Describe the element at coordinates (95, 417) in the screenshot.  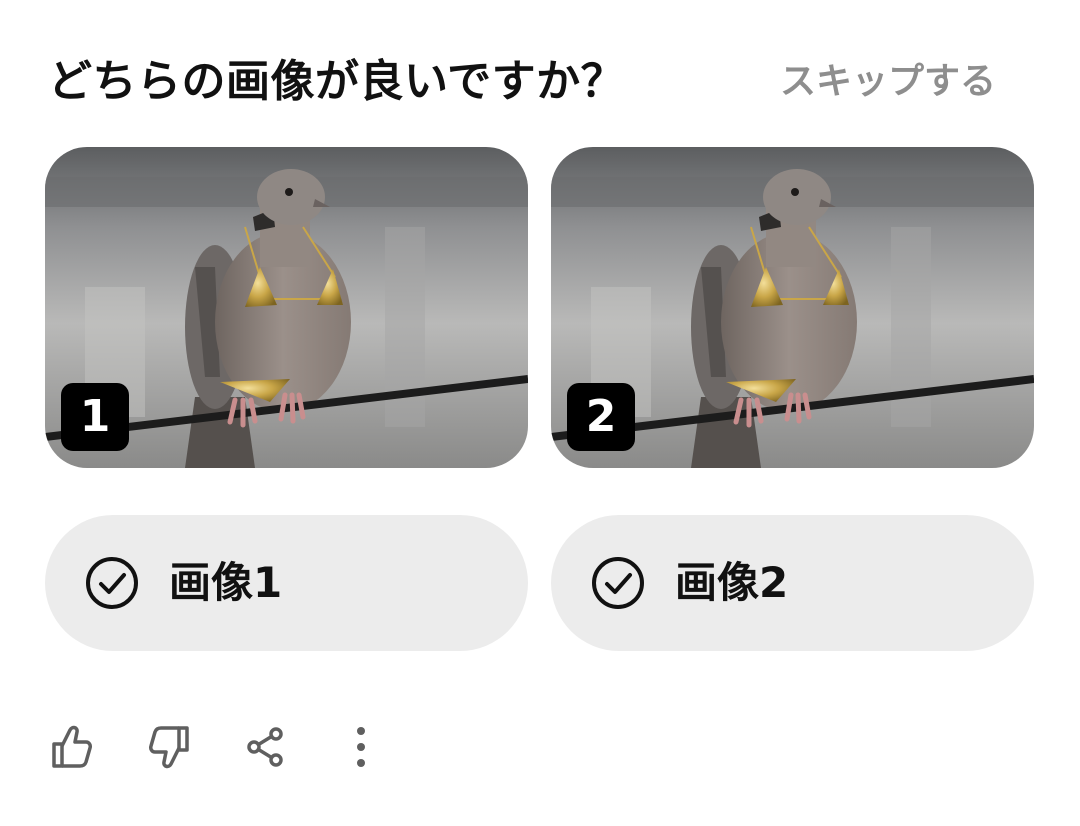
I see `image-number-badge-1: 1` at that location.